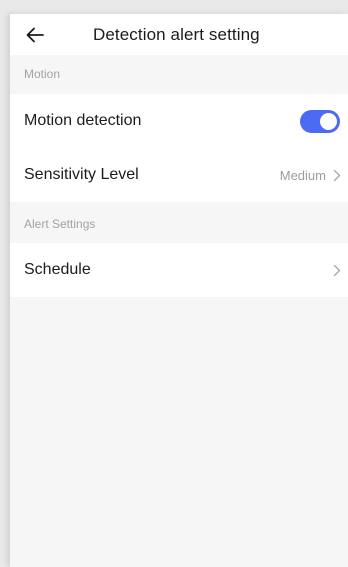 The image size is (348, 567). I want to click on section-header-alert-settings: Alert Settings, so click(60, 224).